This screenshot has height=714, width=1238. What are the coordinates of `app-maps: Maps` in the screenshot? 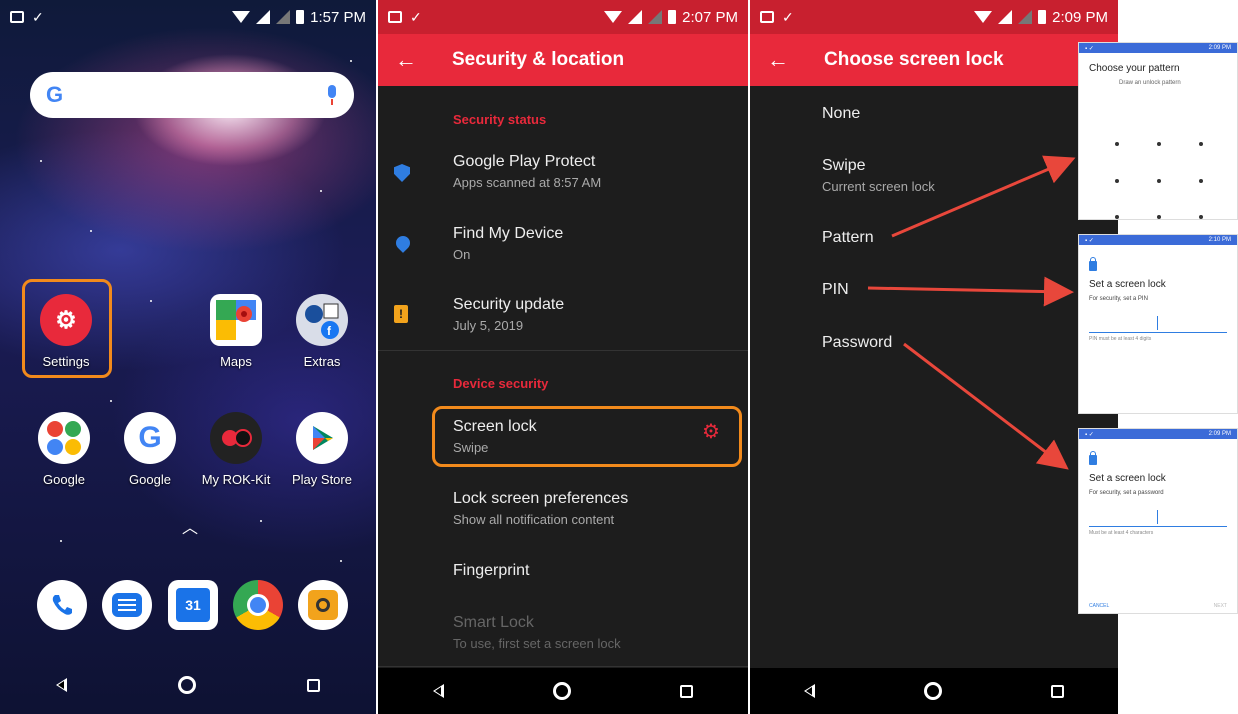 It's located at (236, 331).